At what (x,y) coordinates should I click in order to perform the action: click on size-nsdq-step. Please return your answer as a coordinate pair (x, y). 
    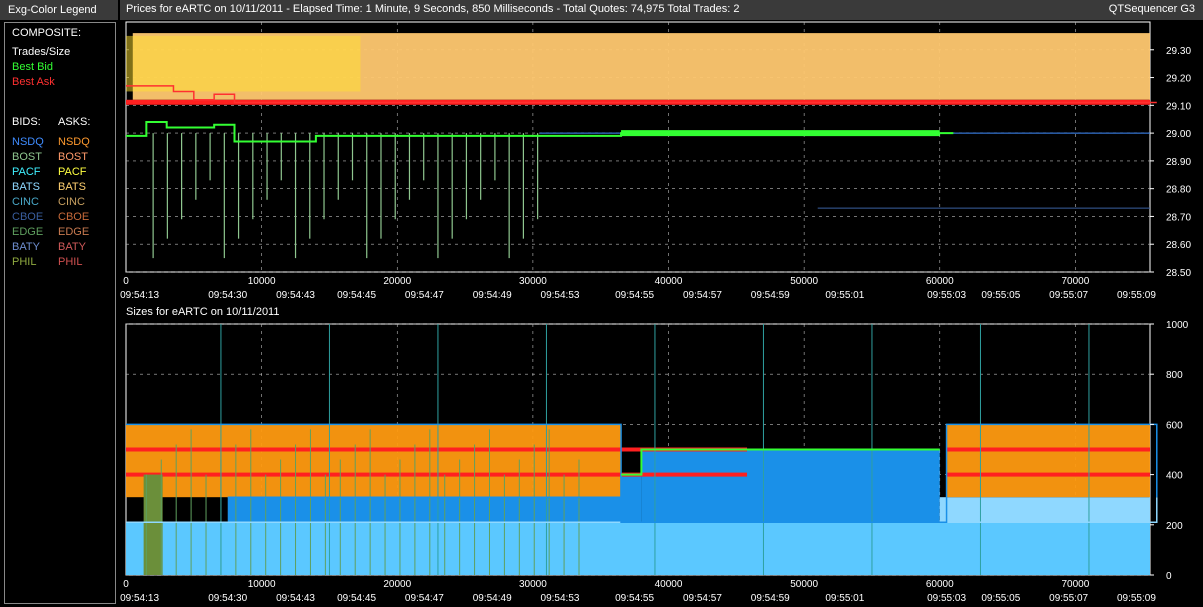
    Looking at the image, I should click on (631, 498).